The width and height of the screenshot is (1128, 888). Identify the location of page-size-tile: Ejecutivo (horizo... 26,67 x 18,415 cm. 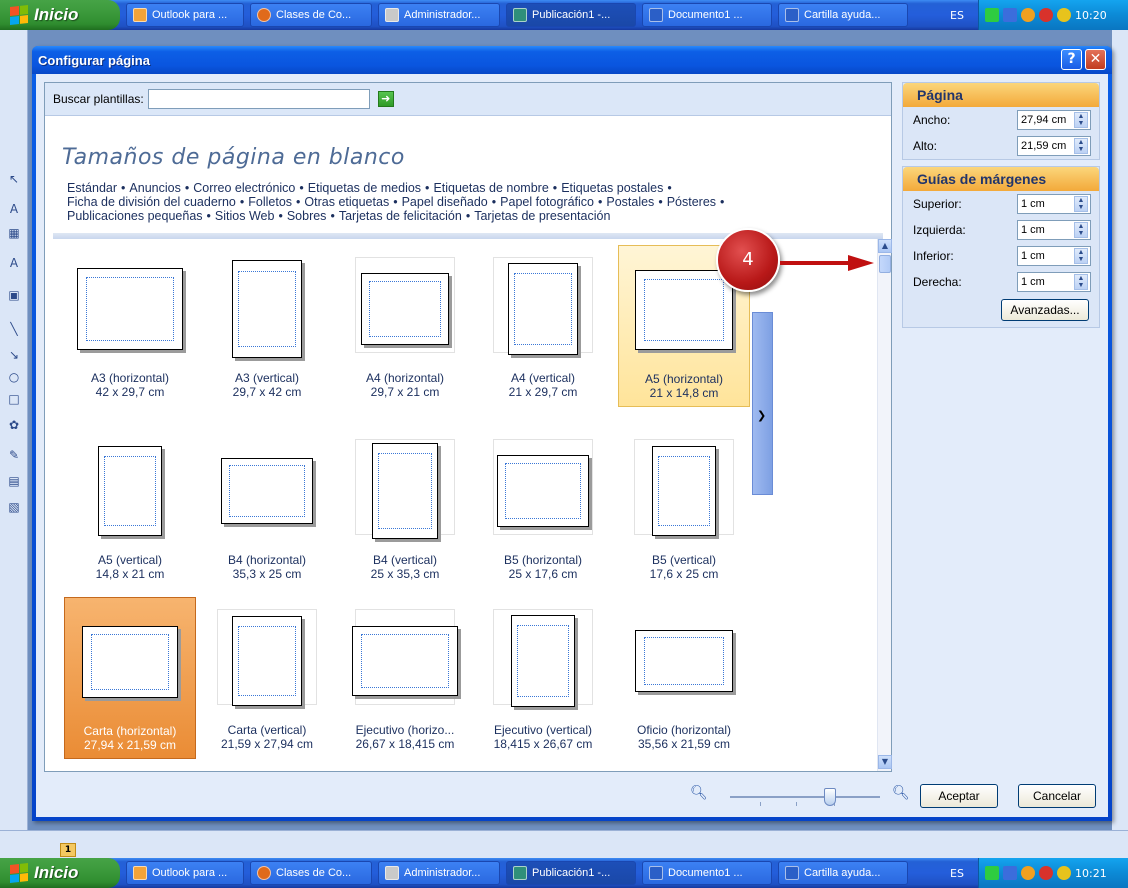
(405, 678).